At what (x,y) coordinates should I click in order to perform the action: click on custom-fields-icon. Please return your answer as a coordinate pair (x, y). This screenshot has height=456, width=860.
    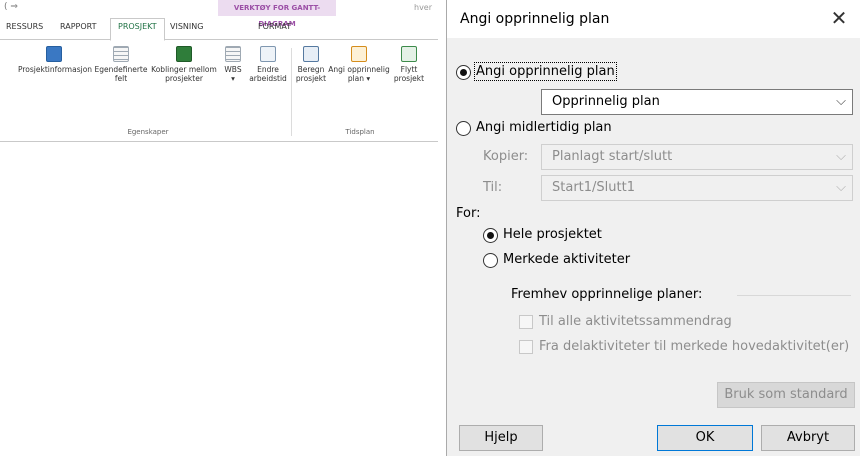
    Looking at the image, I should click on (121, 54).